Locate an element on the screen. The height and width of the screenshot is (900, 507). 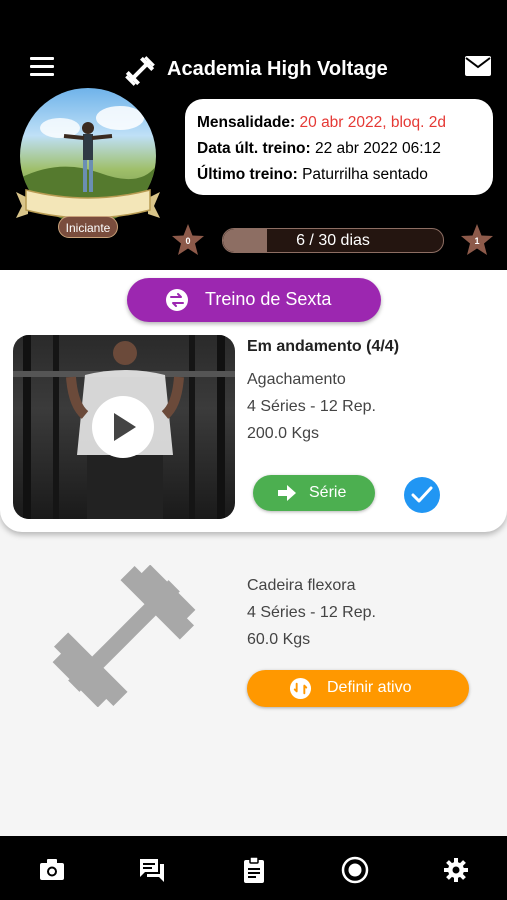
last-date-row: Data últ. treino: 22 abr 2022 06:12 is located at coordinates (339, 149).